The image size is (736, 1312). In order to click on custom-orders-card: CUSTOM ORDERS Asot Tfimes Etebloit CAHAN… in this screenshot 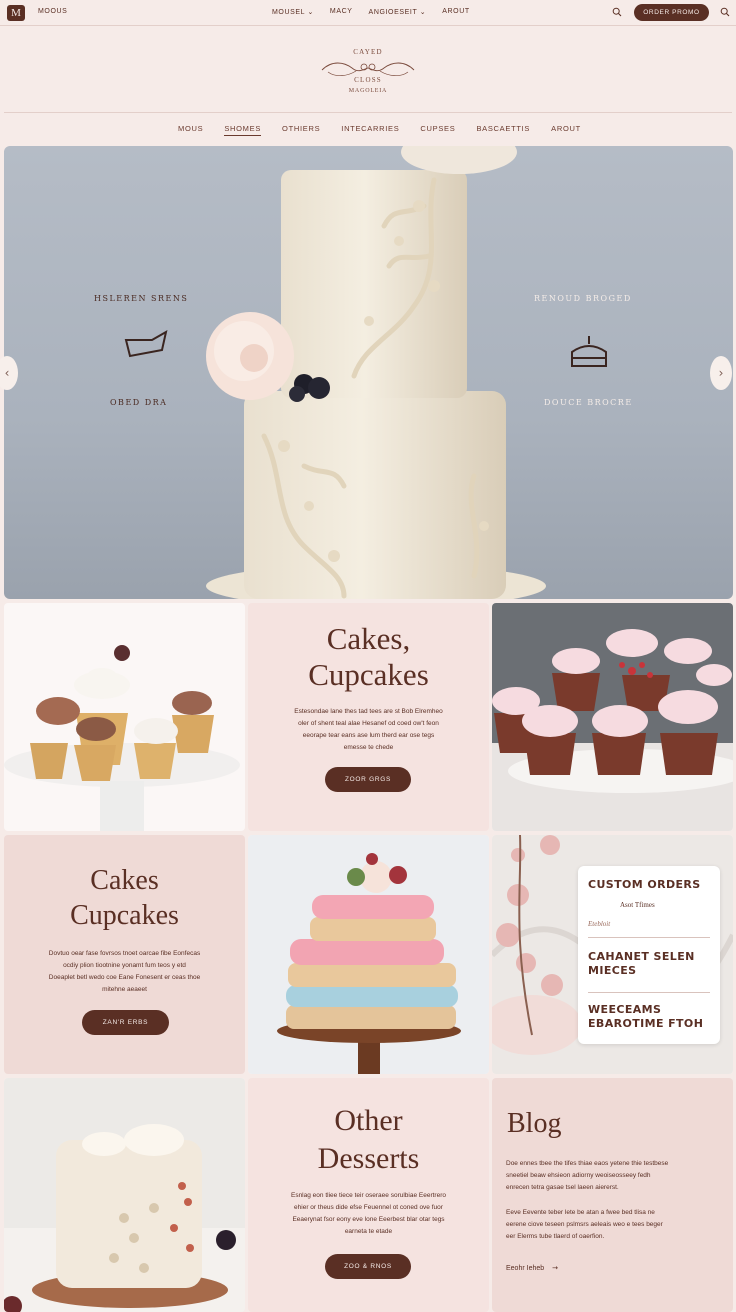, I will do `click(649, 955)`.